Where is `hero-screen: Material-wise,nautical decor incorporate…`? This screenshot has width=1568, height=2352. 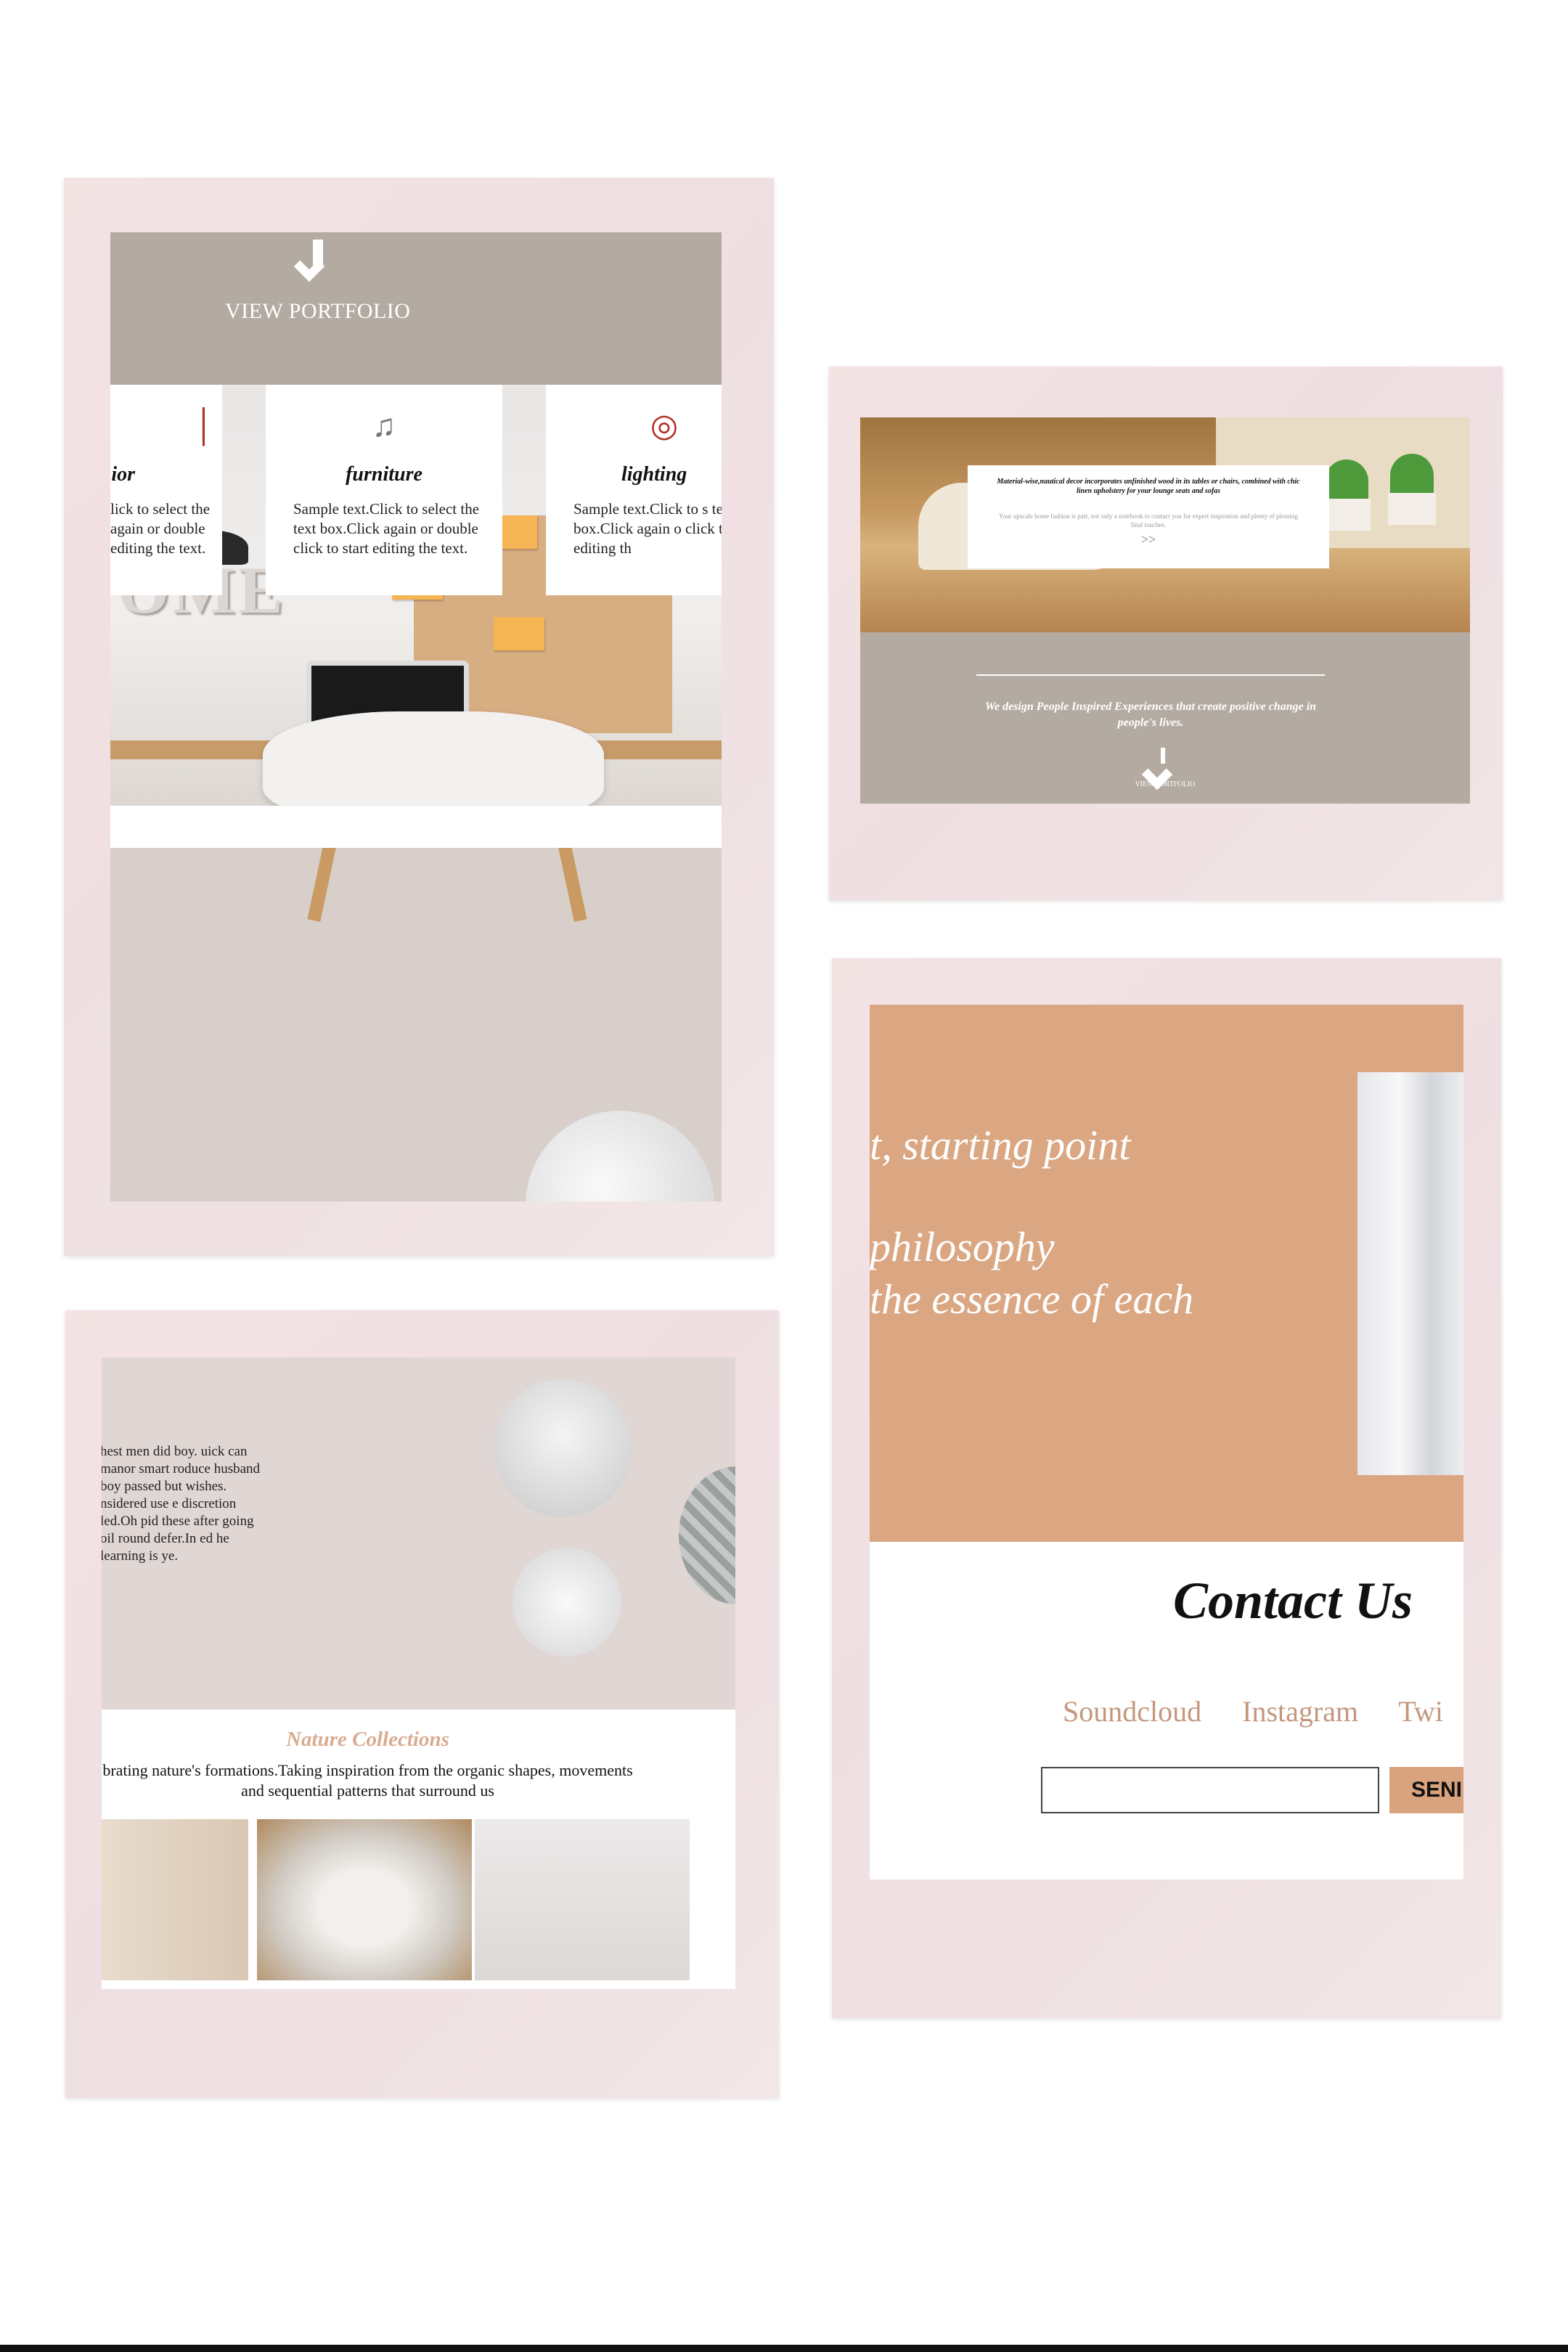
hero-screen: Material-wise,nautical decor incorporate… is located at coordinates (1165, 611).